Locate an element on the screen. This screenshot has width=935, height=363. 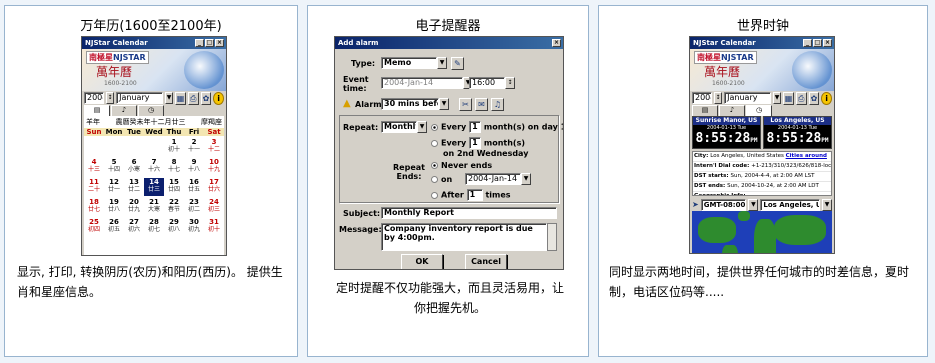
cancel-button: Cancel is located at coordinates (486, 261).